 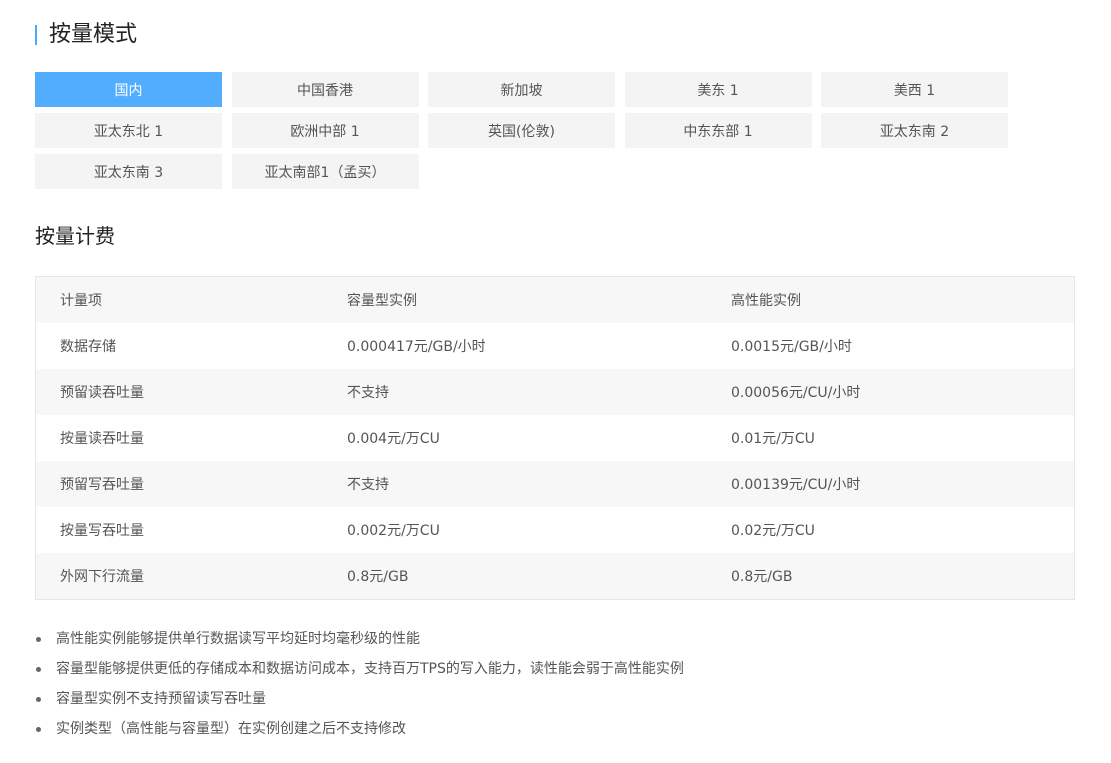 What do you see at coordinates (378, 577) in the screenshot?
I see `table-cell-capacity: 0.8元/GB` at bounding box center [378, 577].